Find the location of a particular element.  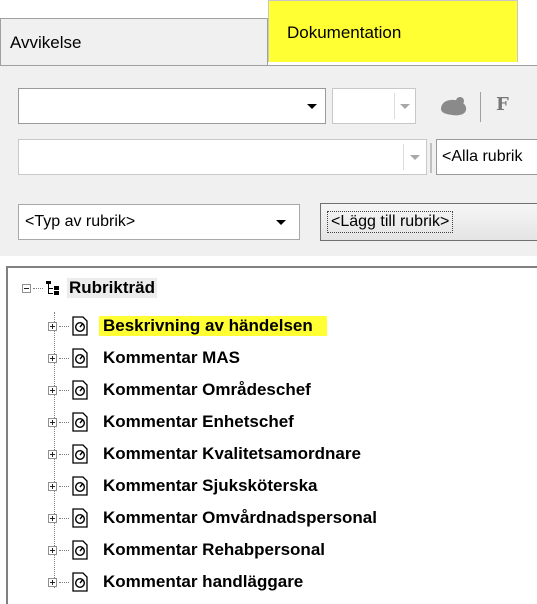

tab-dokumentation: Dokumentation is located at coordinates (393, 31).